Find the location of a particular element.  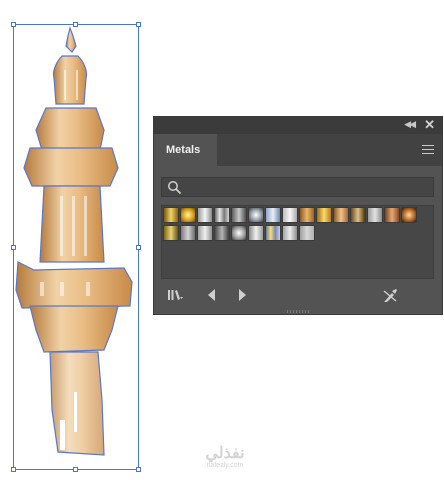

panel-menu-icon is located at coordinates (428, 150).